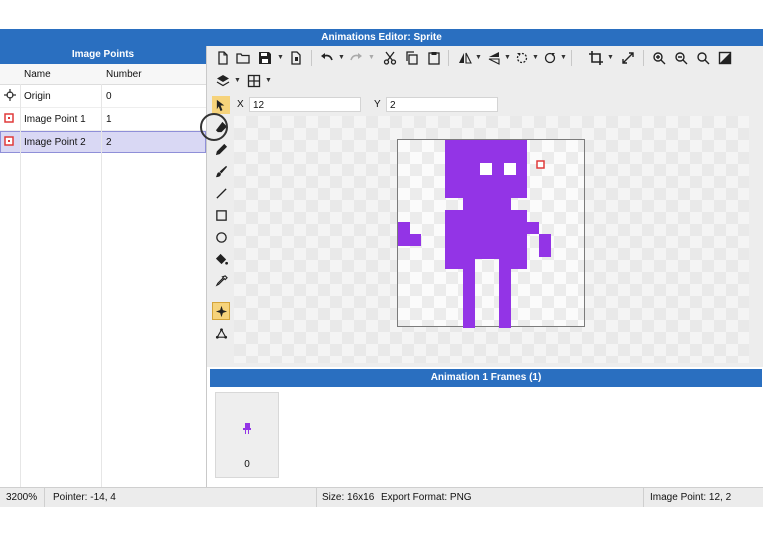 The image size is (763, 541). Describe the element at coordinates (37, 74) in the screenshot. I see `column-name-header: Name` at that location.